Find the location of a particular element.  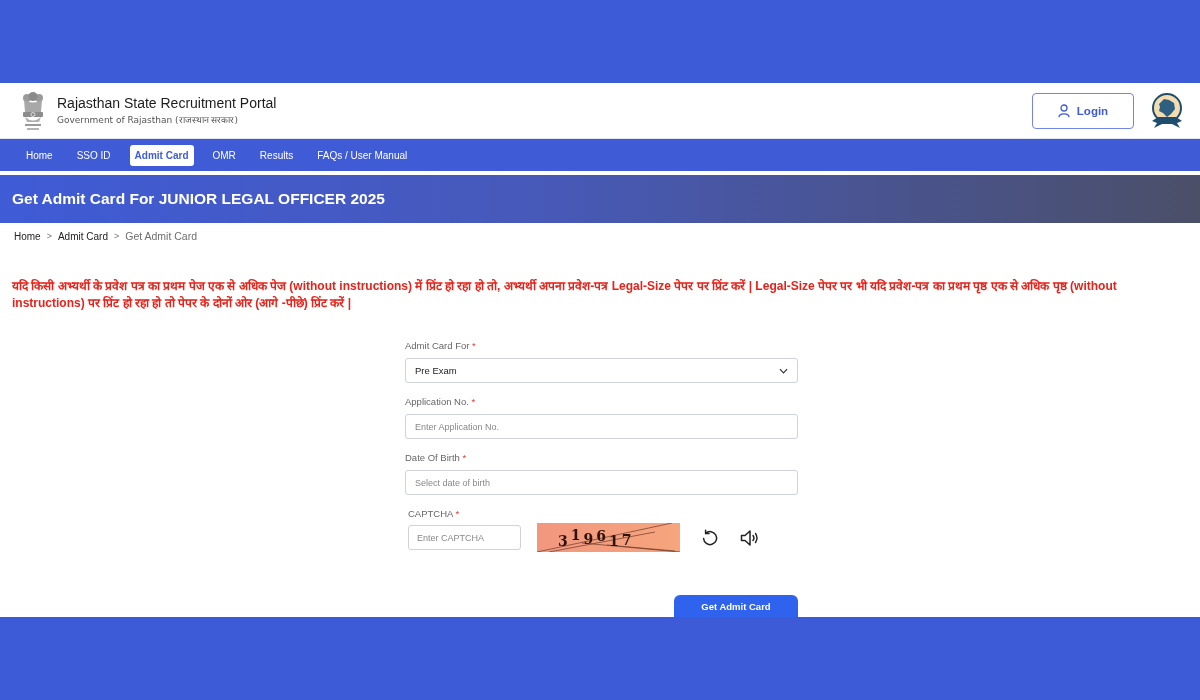

field-label: Application No. * is located at coordinates (440, 402).